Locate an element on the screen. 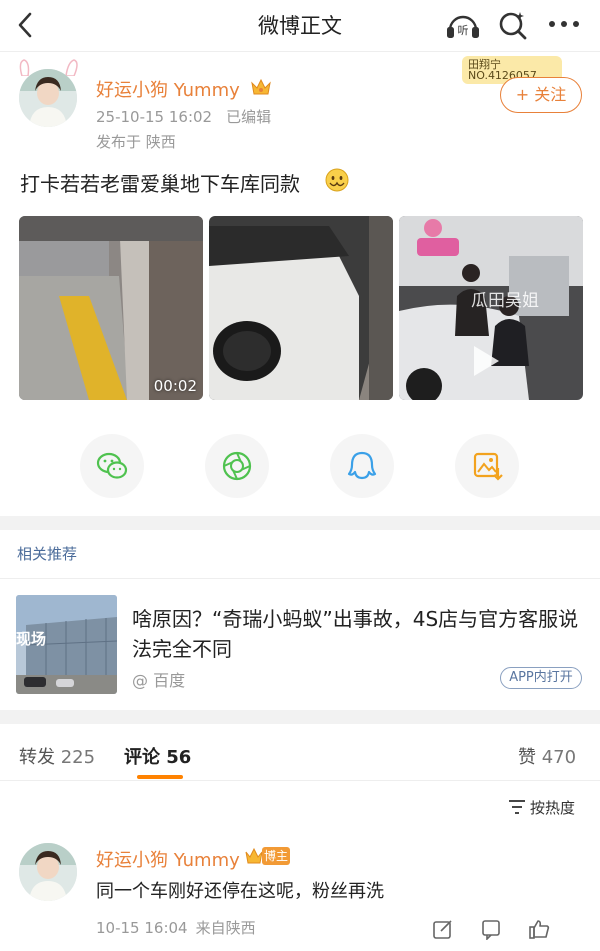 This screenshot has height=951, width=600. related-thumbnail: 现场 is located at coordinates (66, 644).